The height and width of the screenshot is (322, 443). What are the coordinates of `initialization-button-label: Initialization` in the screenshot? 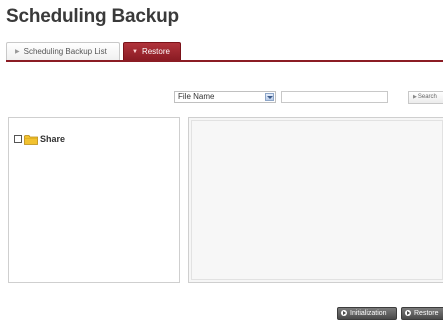 It's located at (368, 313).